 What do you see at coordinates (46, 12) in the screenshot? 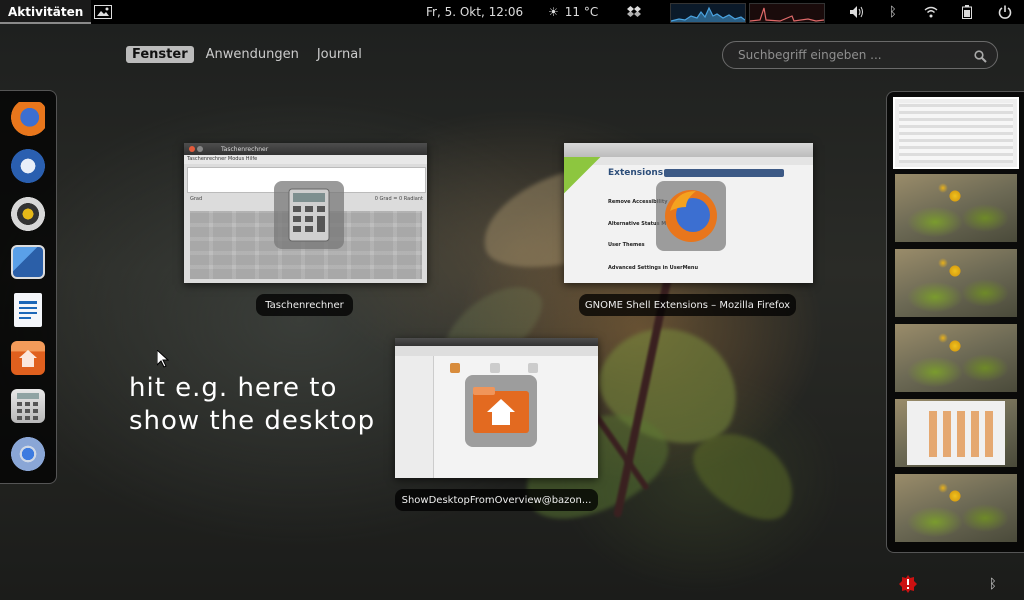
I see `activities-button: Aktivitäten` at bounding box center [46, 12].